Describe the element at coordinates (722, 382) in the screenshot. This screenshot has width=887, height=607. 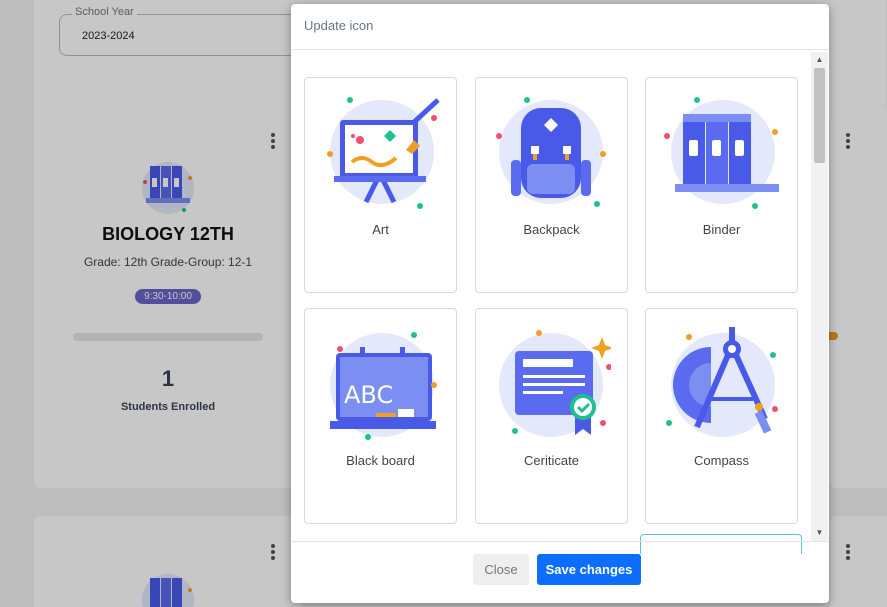
I see `compass-icon` at that location.